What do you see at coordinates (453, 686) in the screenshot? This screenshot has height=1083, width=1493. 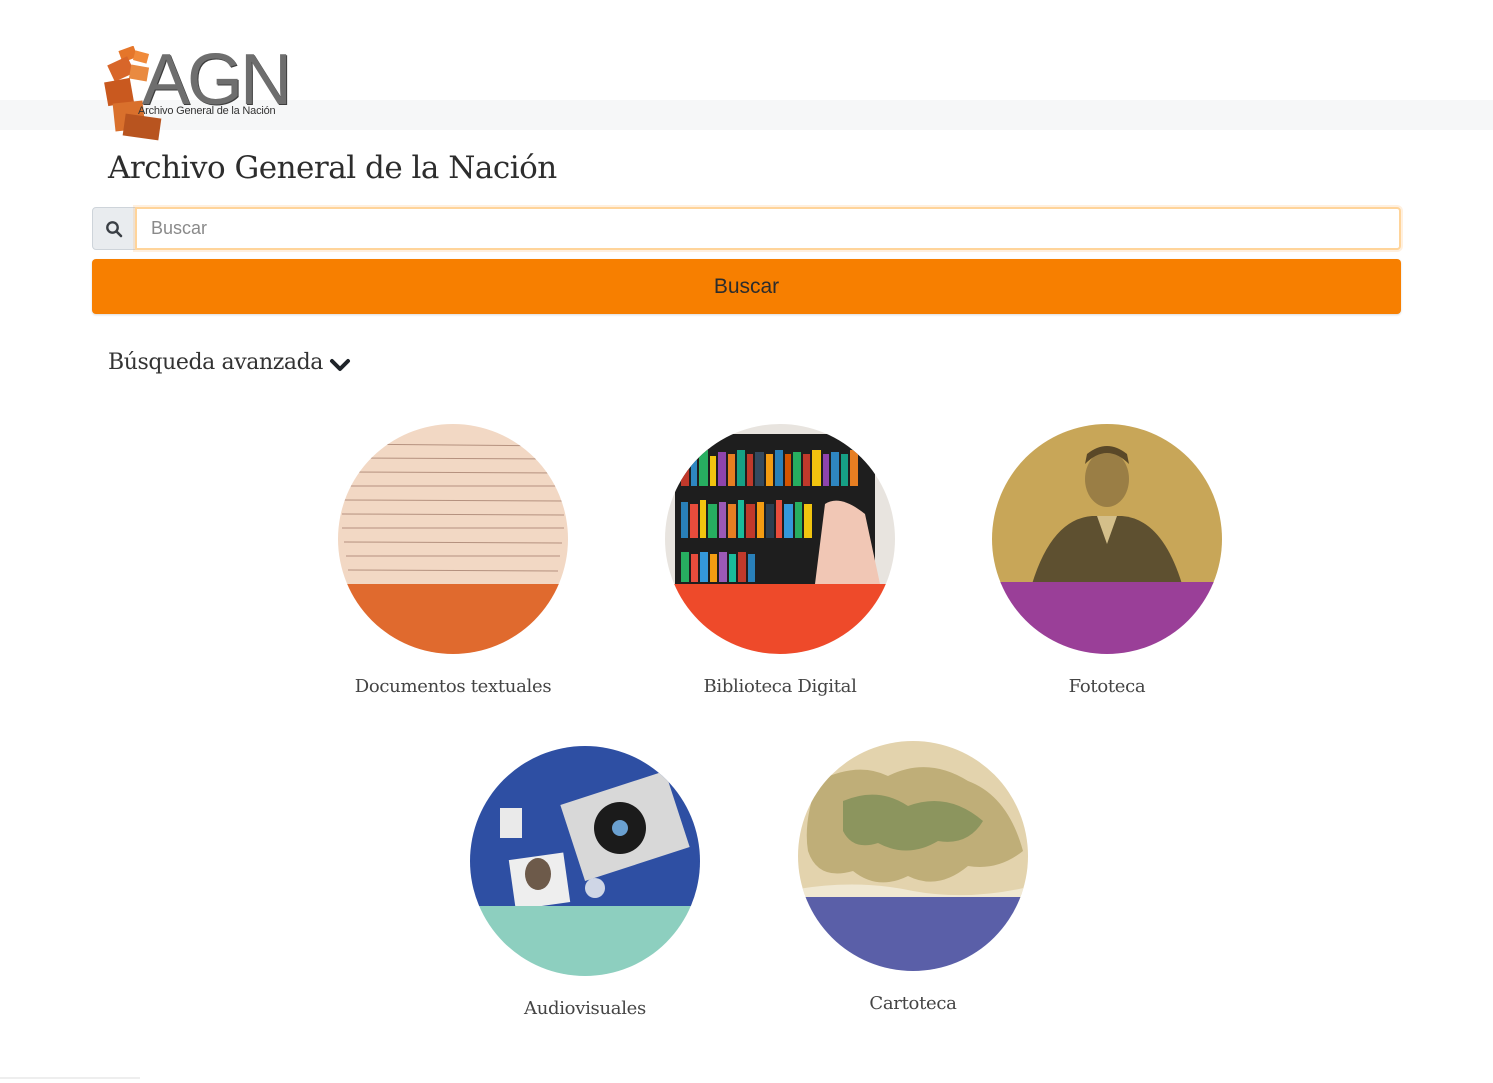 I see `collection-label: Documentos textuales` at bounding box center [453, 686].